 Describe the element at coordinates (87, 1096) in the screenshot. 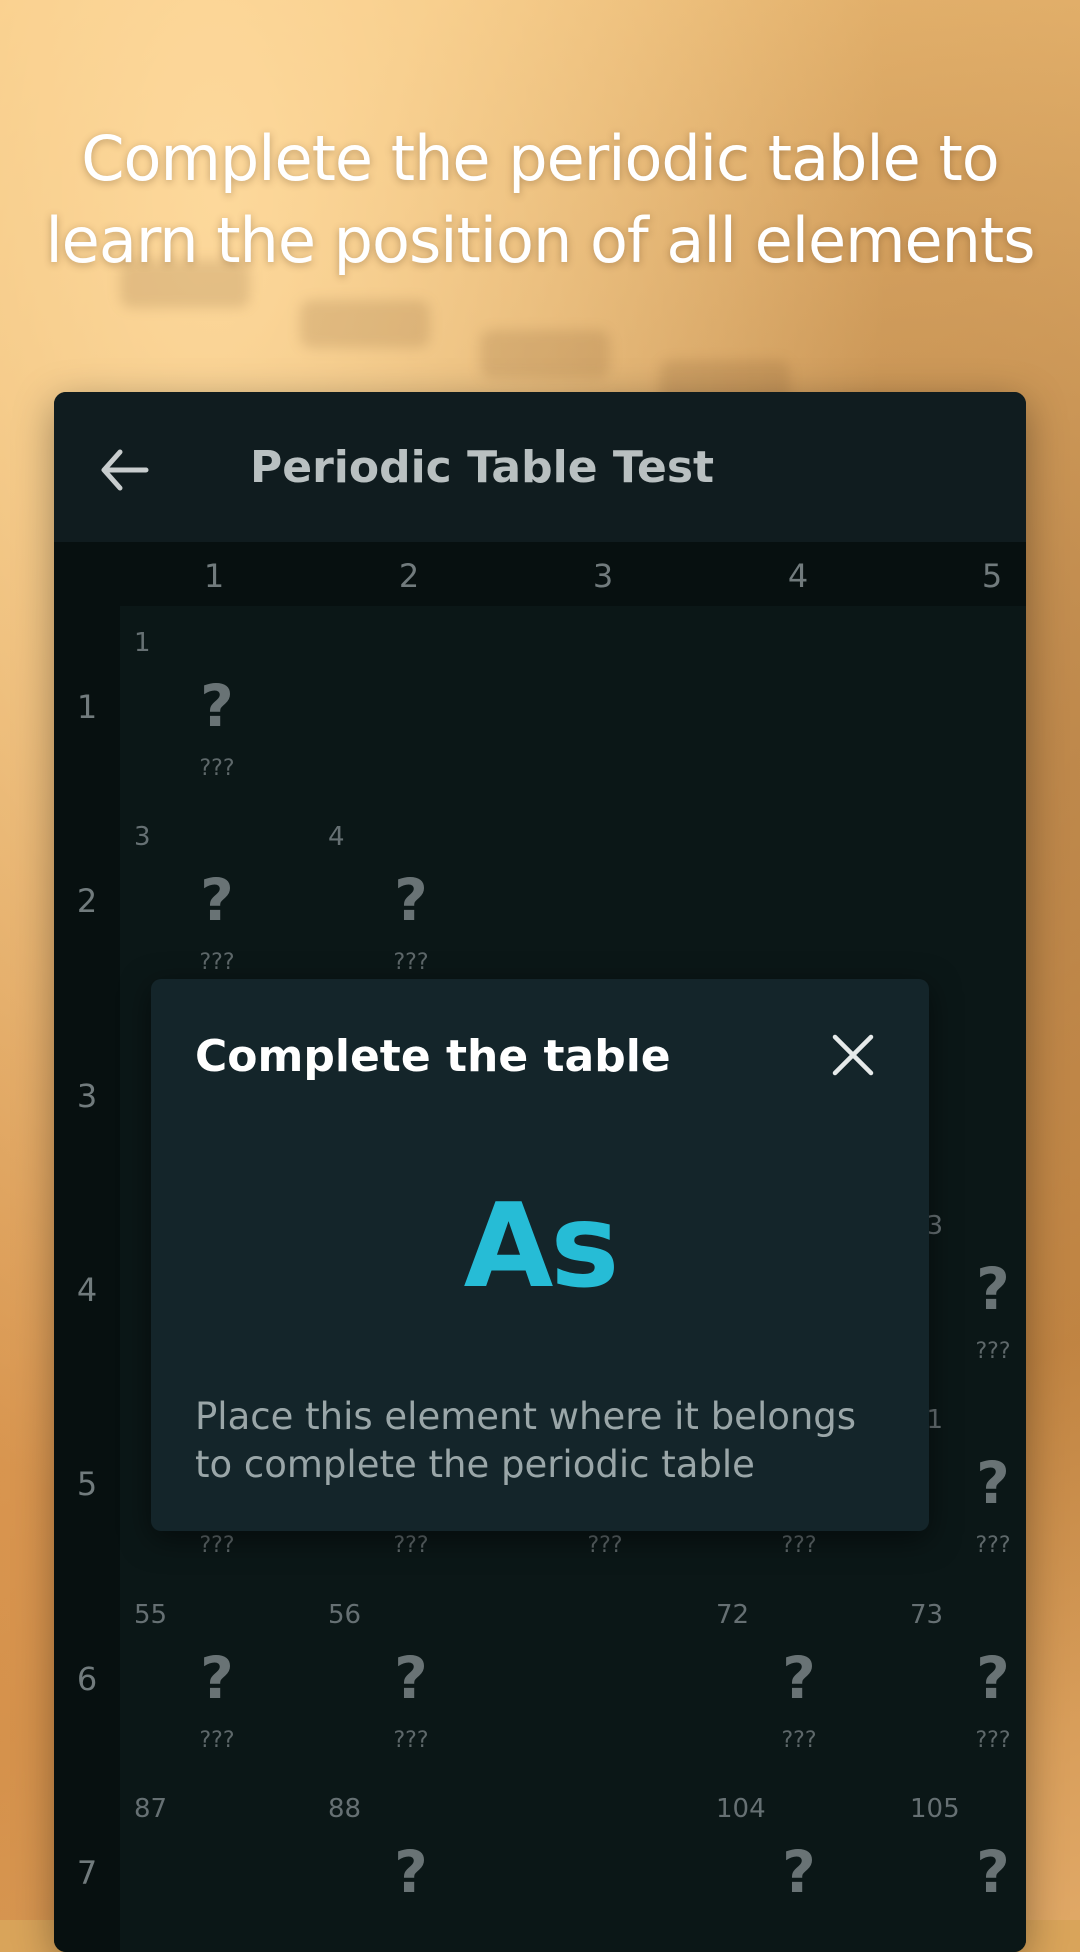

I see `row-number: 3` at that location.